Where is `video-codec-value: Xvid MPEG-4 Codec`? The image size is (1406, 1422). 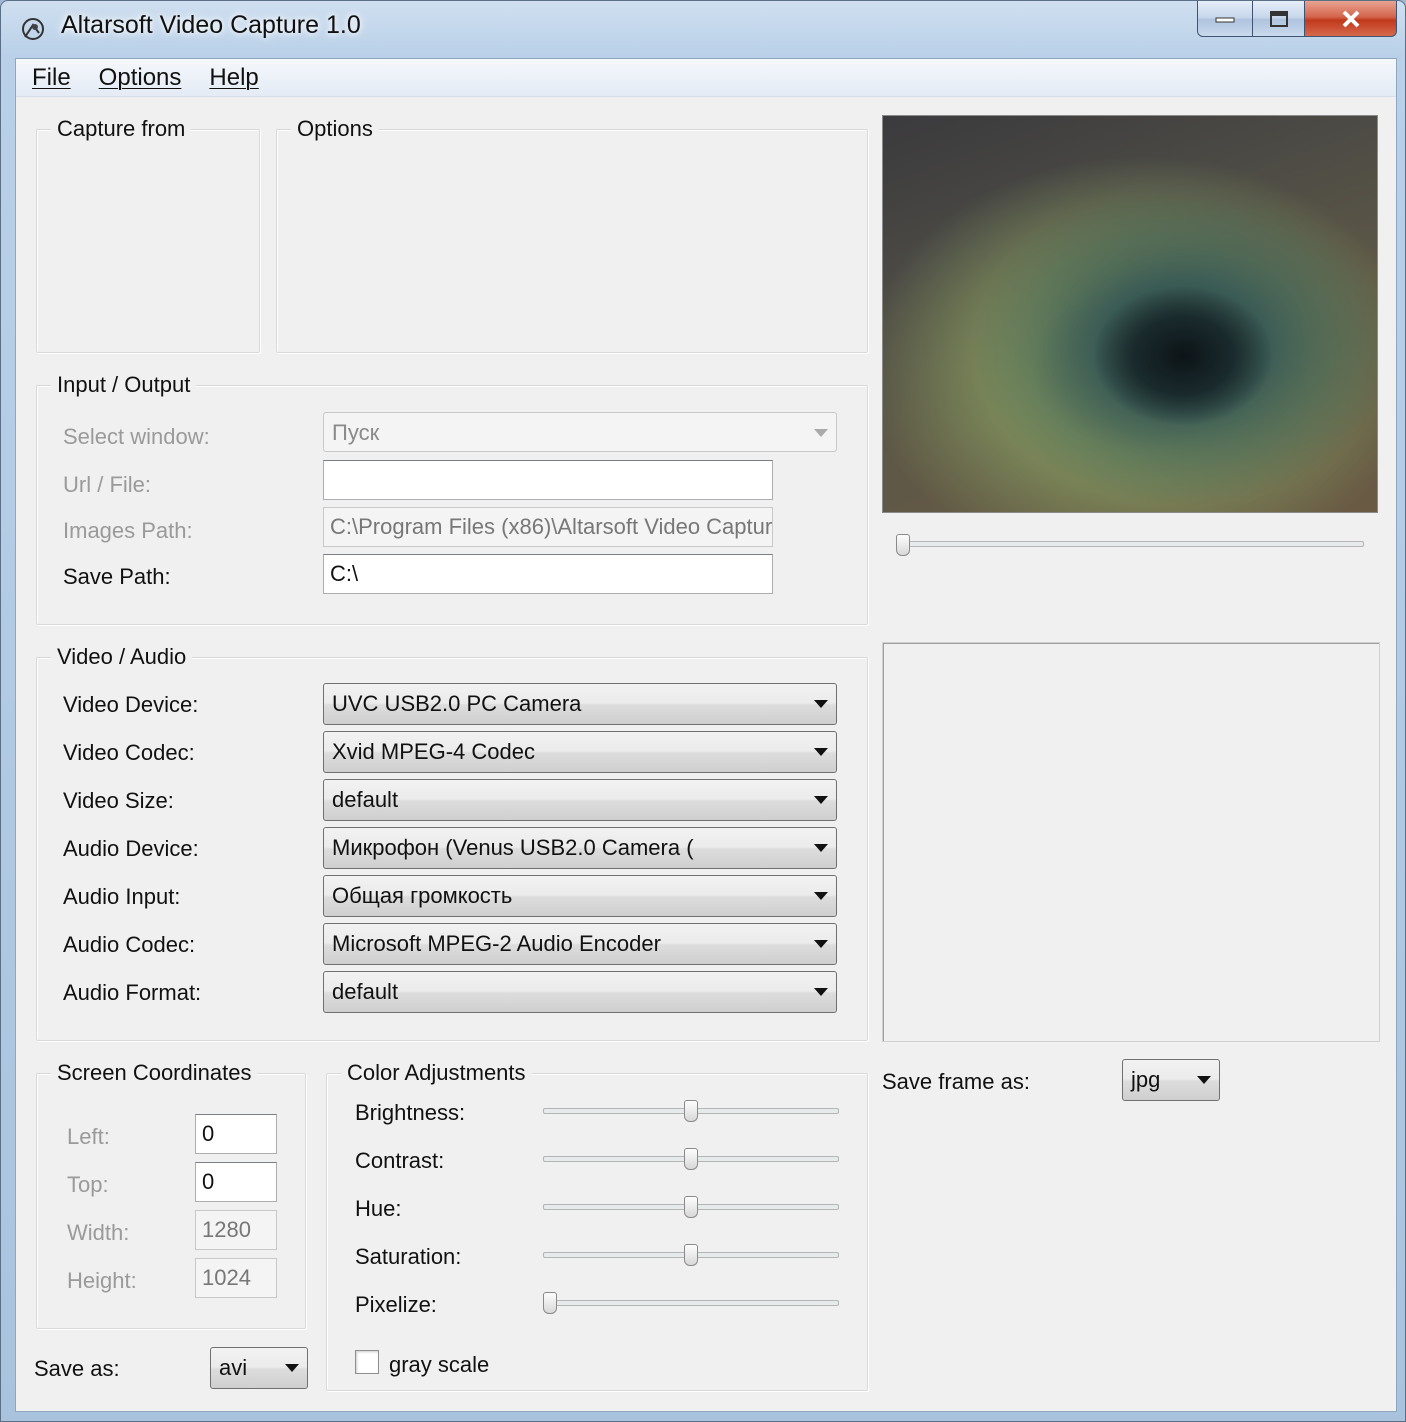
video-codec-value: Xvid MPEG-4 Codec is located at coordinates (433, 751).